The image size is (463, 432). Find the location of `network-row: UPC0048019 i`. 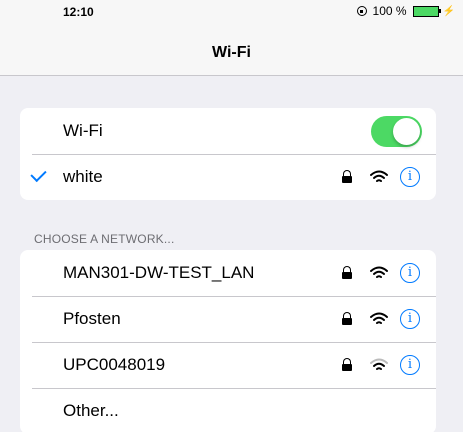

network-row: UPC0048019 i is located at coordinates (228, 365).